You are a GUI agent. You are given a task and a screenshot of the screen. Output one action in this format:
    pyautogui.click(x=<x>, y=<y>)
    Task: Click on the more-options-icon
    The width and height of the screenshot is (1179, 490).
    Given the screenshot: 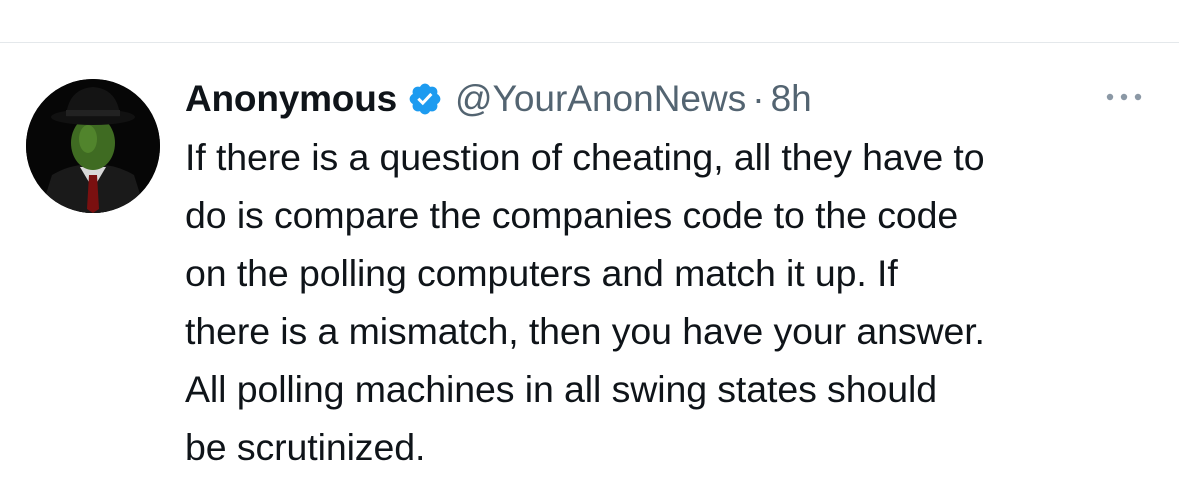 What is the action you would take?
    pyautogui.click(x=1124, y=97)
    